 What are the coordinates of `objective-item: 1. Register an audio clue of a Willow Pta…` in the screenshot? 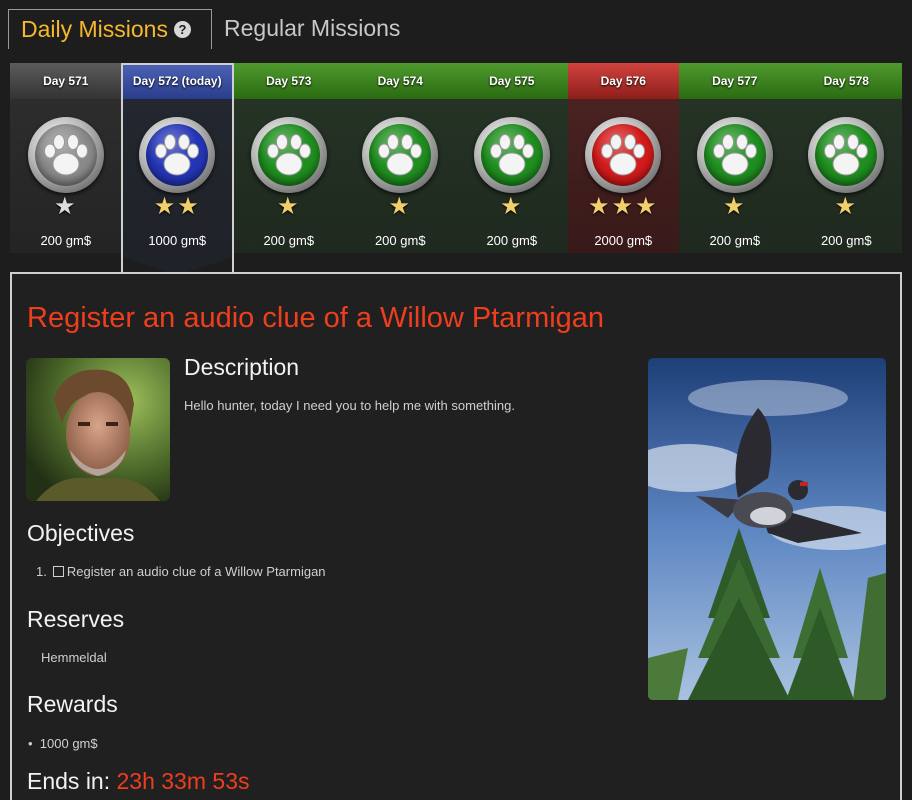 It's located at (181, 571).